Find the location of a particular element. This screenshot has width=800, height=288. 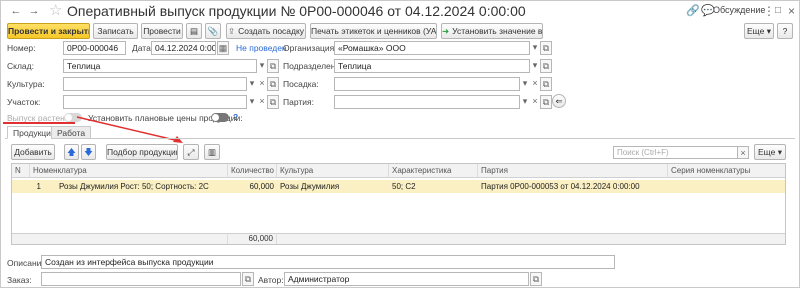

tabs-divider is located at coordinates (400, 138).